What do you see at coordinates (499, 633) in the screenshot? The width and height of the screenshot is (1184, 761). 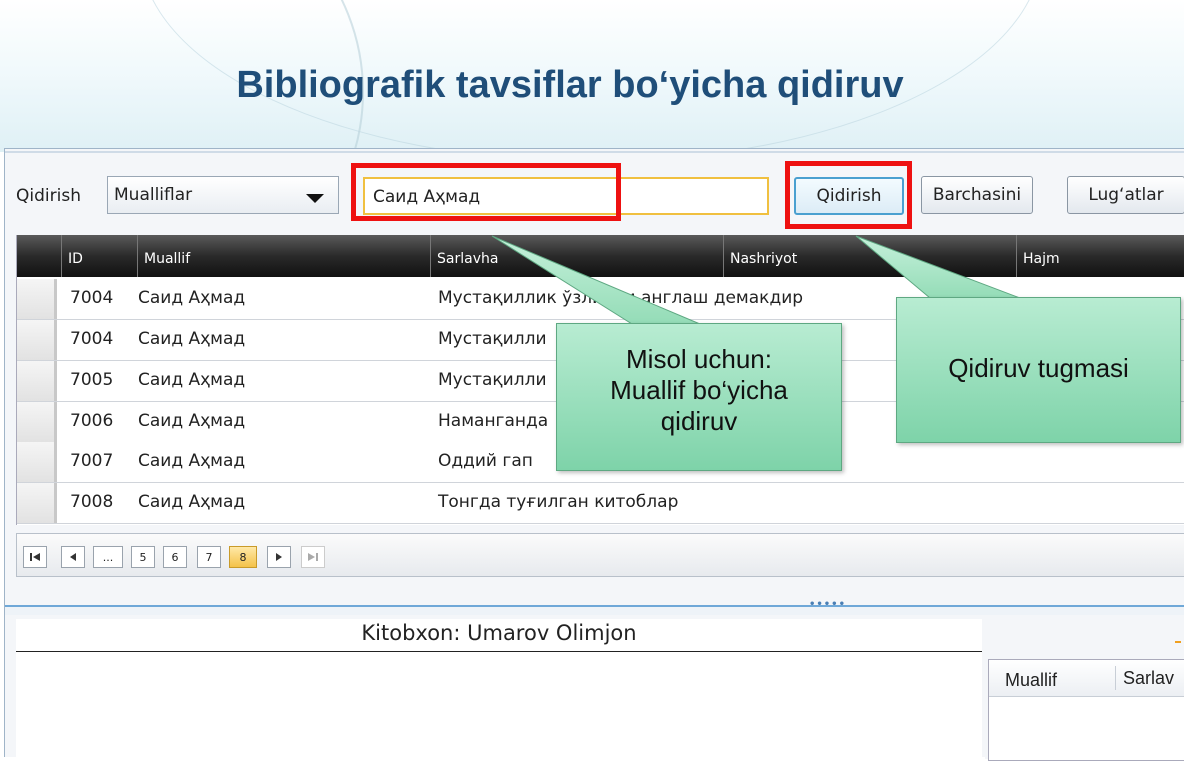 I see `reader-title: Kitobxon: Umarov Olimjon` at bounding box center [499, 633].